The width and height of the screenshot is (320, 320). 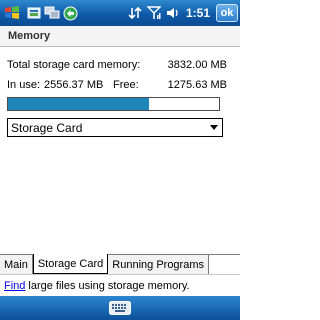 I want to click on tab-bar: Main Storage Card Running Programs, so click(x=120, y=264).